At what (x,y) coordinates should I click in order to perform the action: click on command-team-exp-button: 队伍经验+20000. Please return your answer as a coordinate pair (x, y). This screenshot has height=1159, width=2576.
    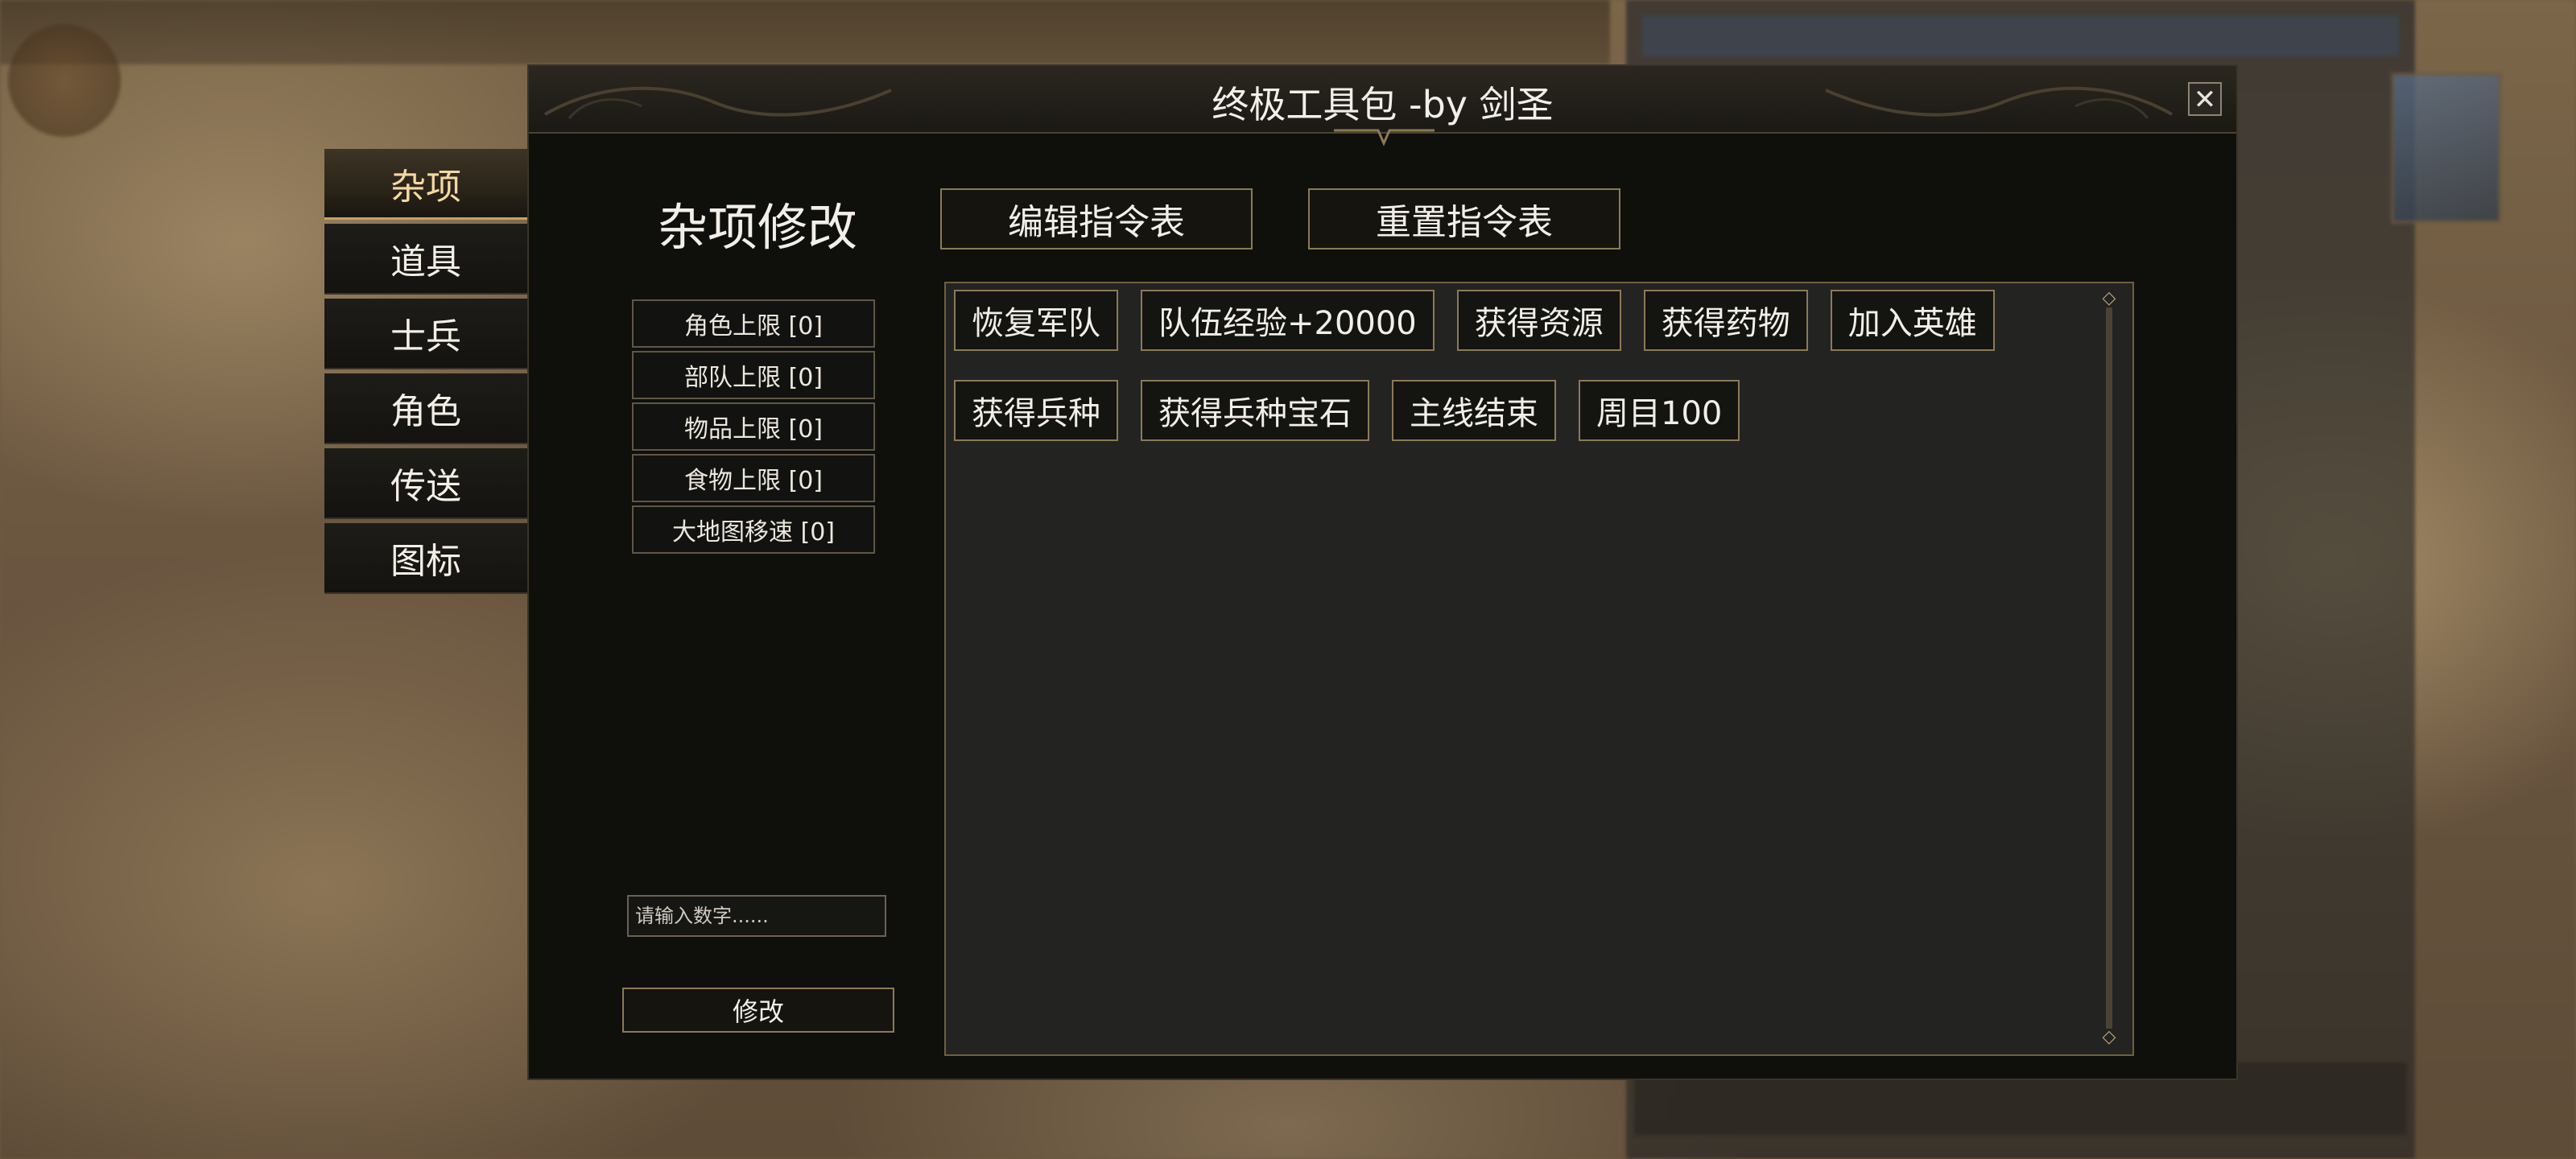
    Looking at the image, I should click on (1288, 320).